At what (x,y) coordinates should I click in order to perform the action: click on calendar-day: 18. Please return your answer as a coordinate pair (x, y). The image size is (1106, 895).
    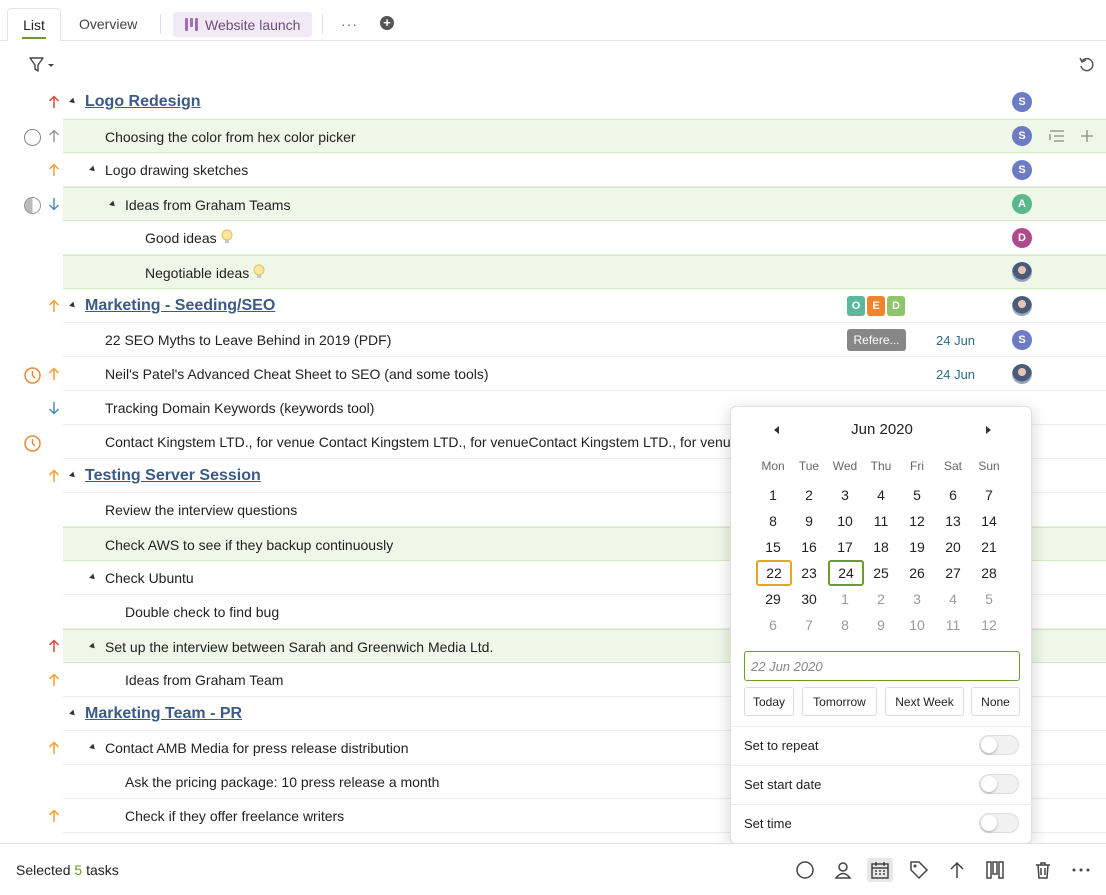
    Looking at the image, I should click on (881, 547).